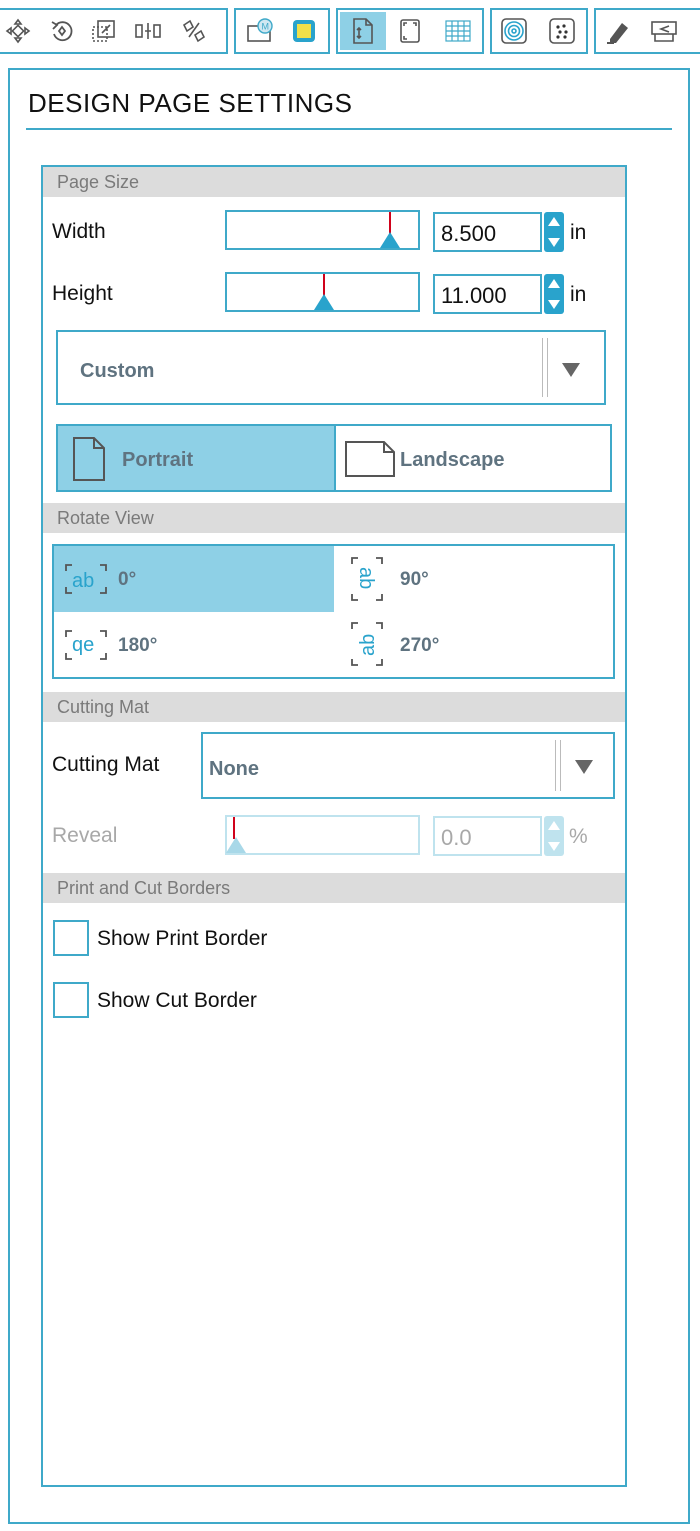  Describe the element at coordinates (487, 836) in the screenshot. I see `reveal-input: 0.0` at that location.